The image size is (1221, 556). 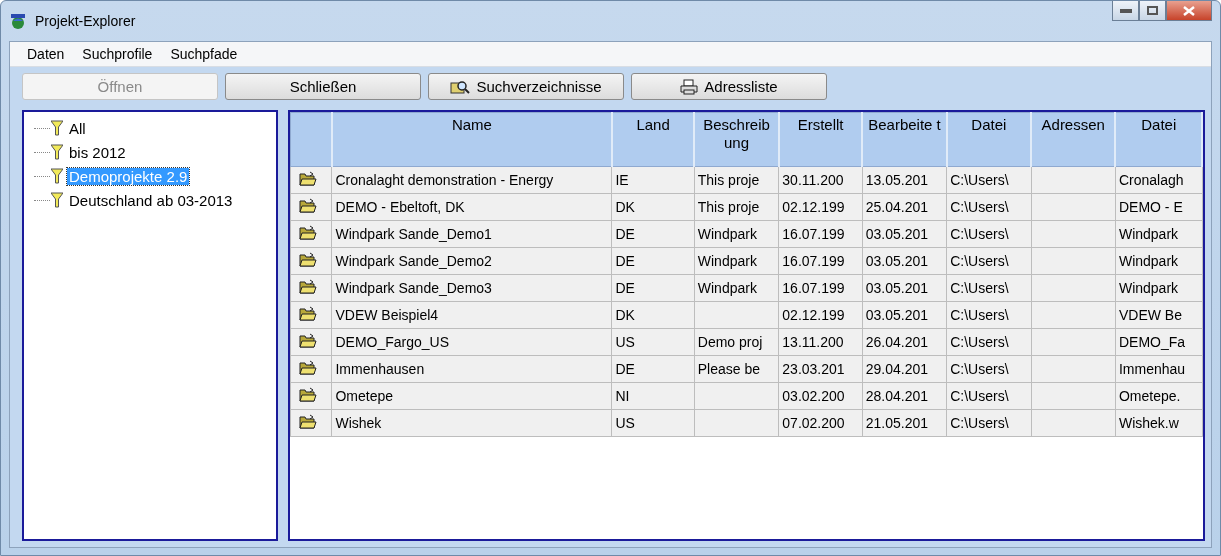 I want to click on window-title: Projekt-Explorer, so click(x=85, y=21).